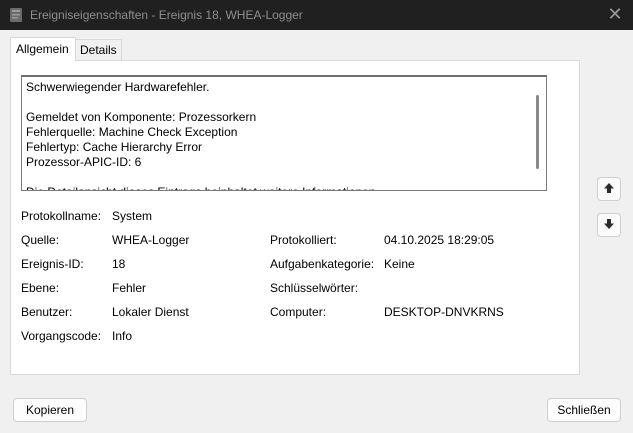 The width and height of the screenshot is (633, 433). What do you see at coordinates (84, 162) in the screenshot?
I see `description-line: Prozessor-APIC-ID: 6` at bounding box center [84, 162].